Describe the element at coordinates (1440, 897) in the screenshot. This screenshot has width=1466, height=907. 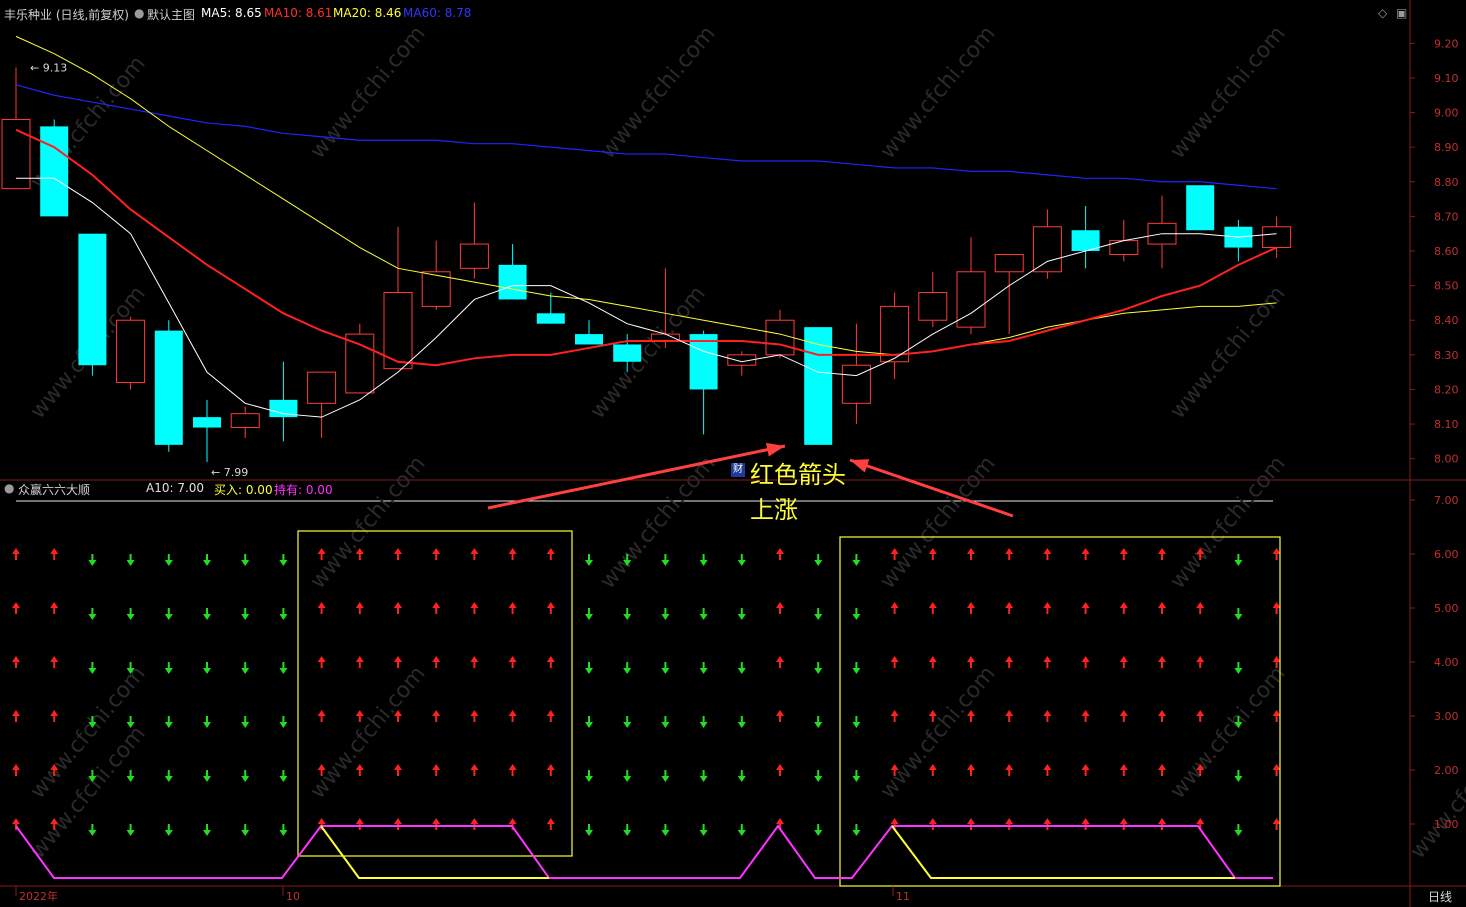
I see `period-tab: 日线` at that location.